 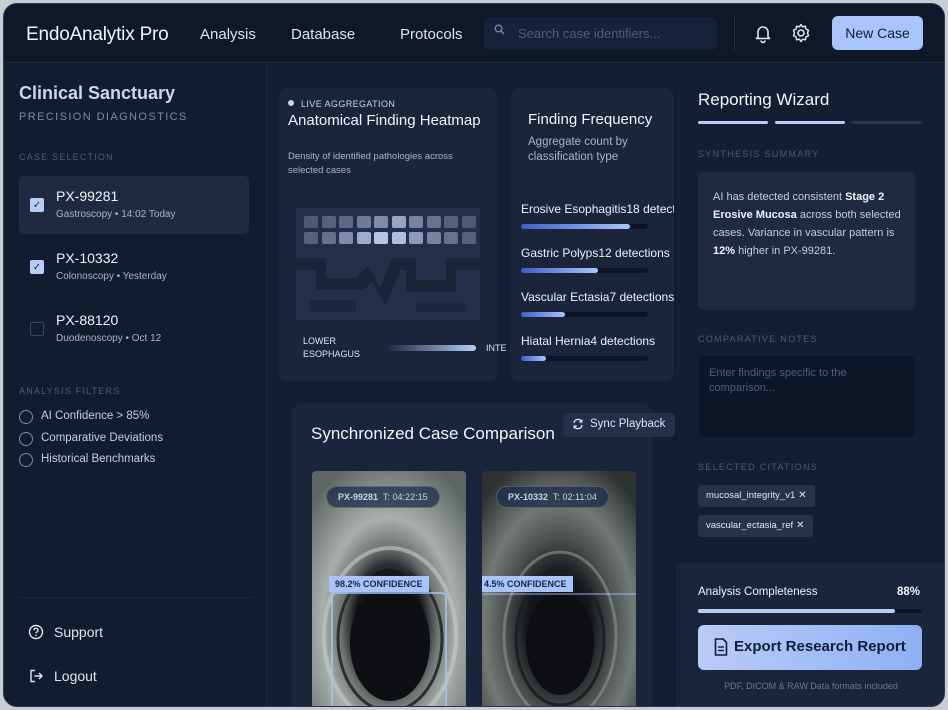 What do you see at coordinates (721, 647) in the screenshot?
I see `document-icon` at bounding box center [721, 647].